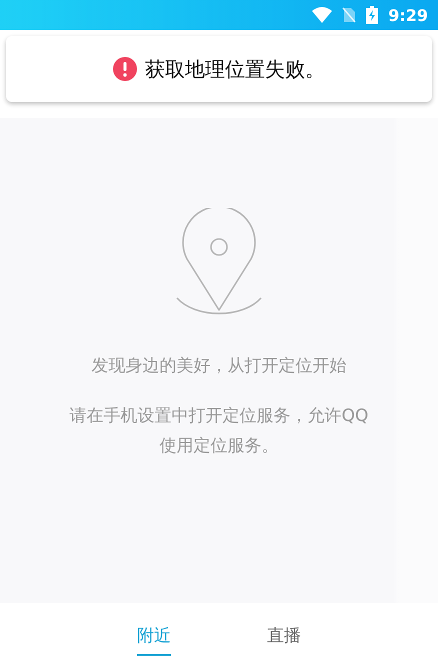 The width and height of the screenshot is (438, 656). What do you see at coordinates (235, 69) in the screenshot?
I see `toast-message: 获取地理位置失败。` at bounding box center [235, 69].